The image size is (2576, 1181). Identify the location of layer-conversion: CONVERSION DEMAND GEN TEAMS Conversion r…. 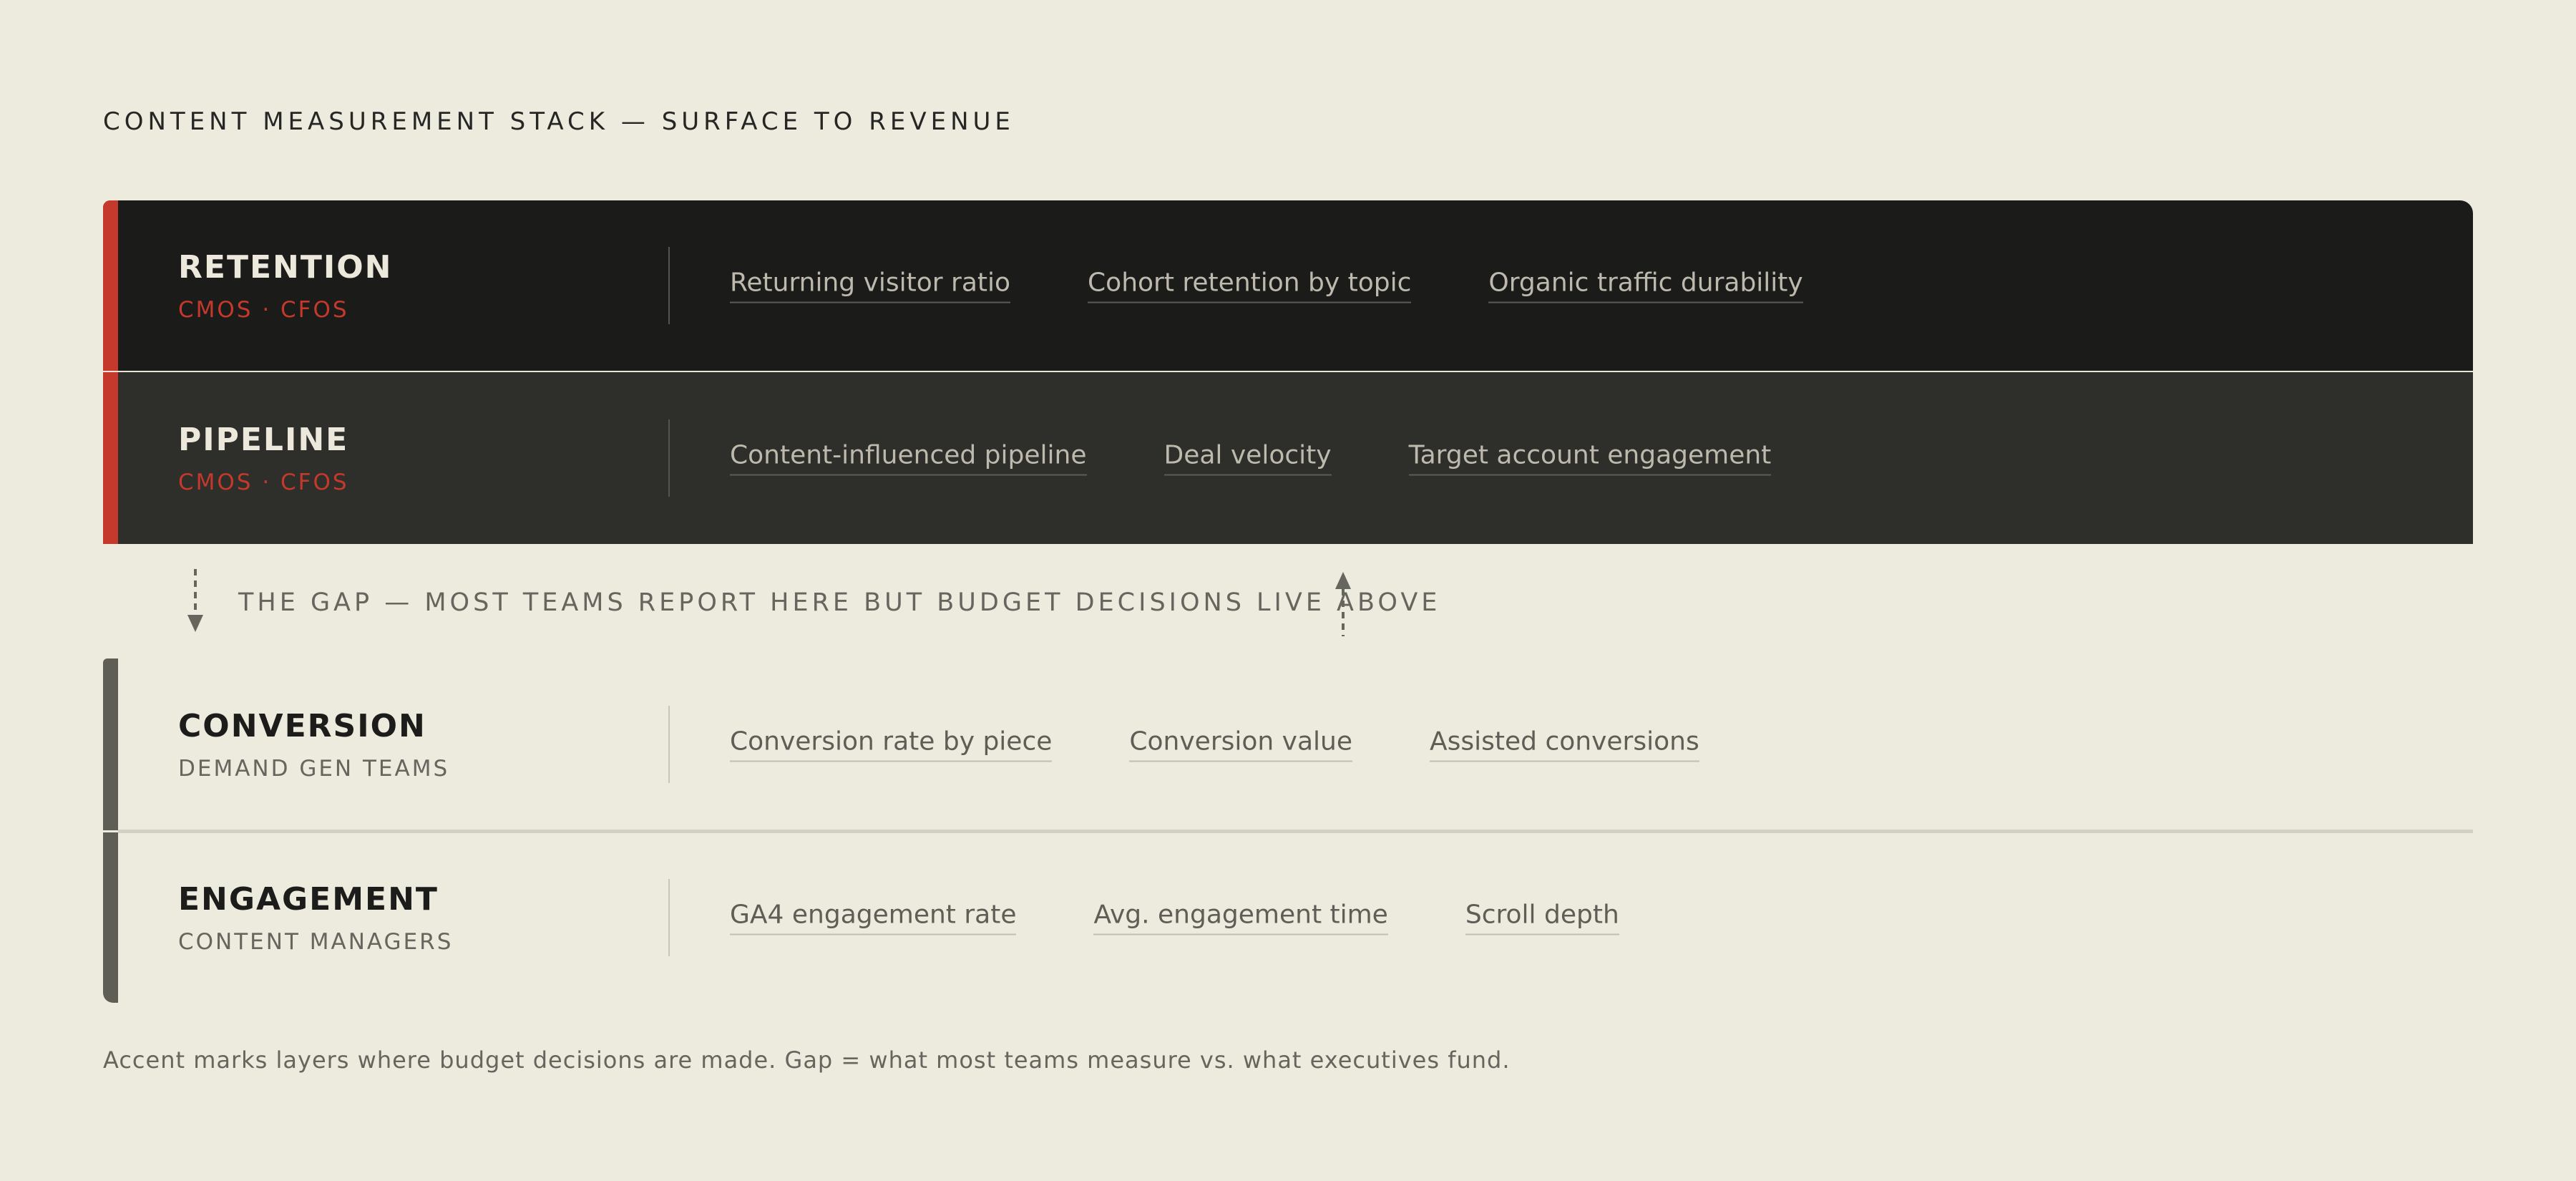
(1288, 744).